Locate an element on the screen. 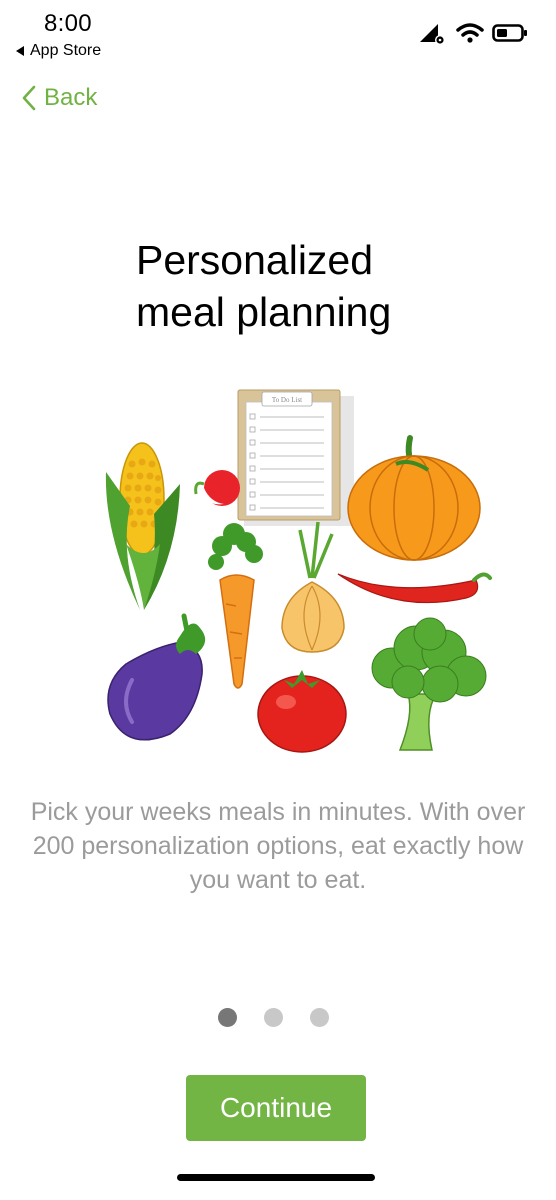 Image resolution: width=556 pixels, height=1200 pixels. title-line-1: Personalized is located at coordinates (255, 260).